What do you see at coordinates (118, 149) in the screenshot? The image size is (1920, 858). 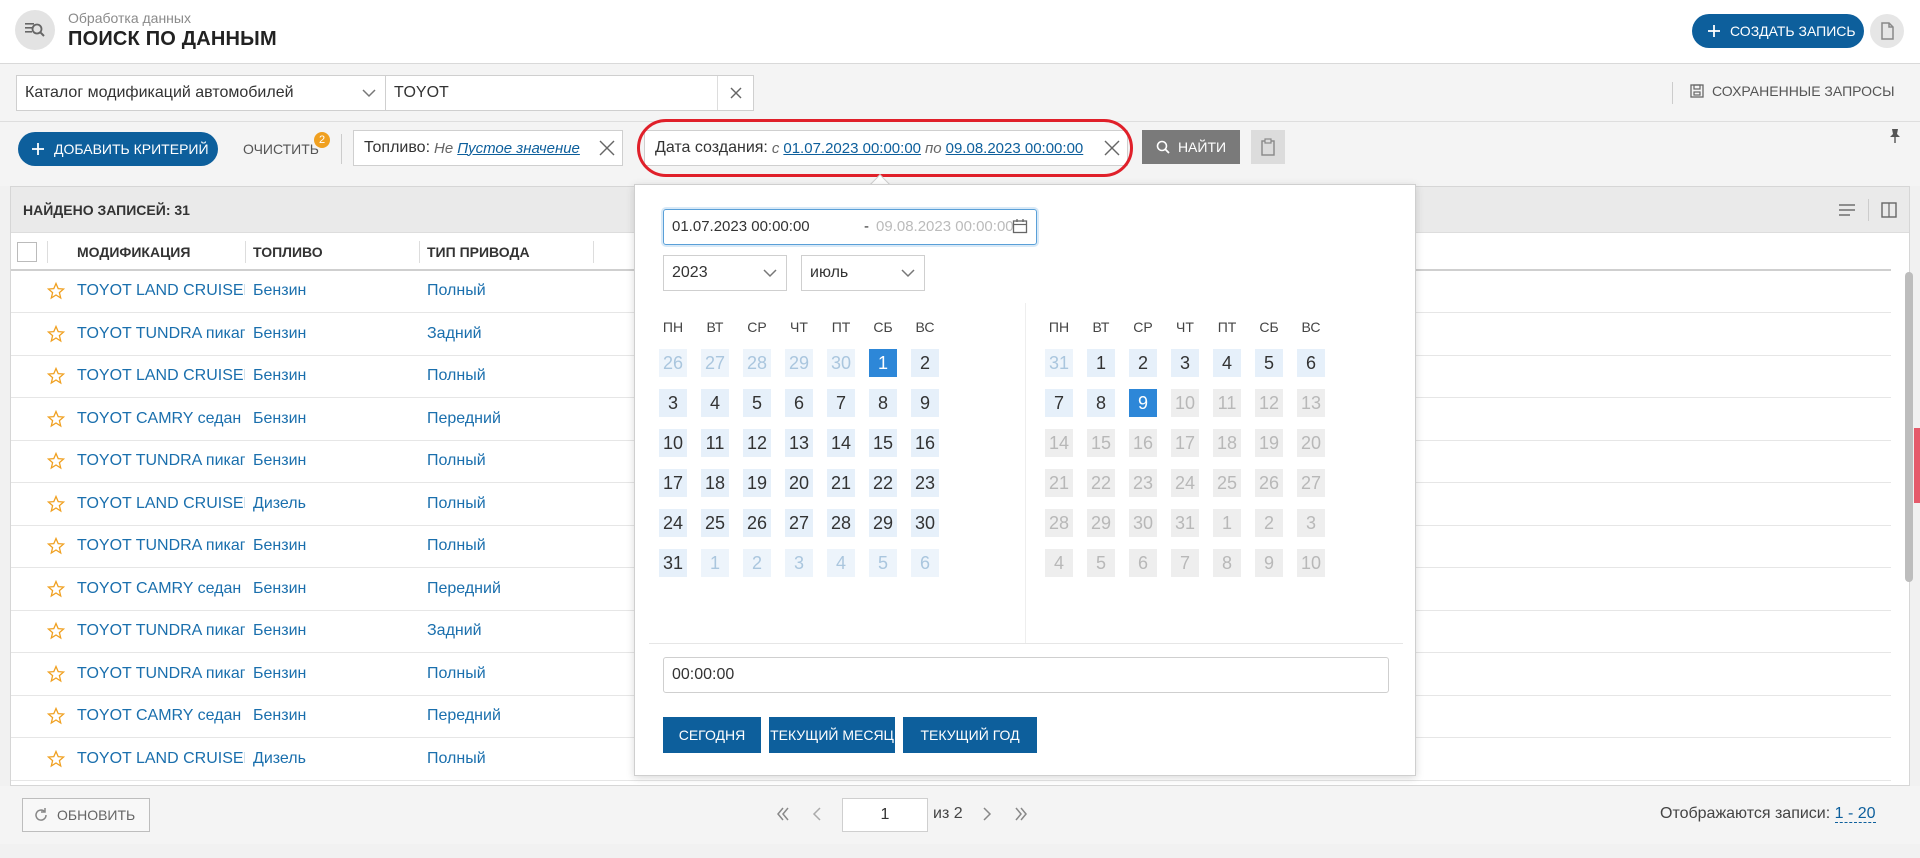 I see `add-criterion-button: ДОБАВИТЬ КРИТЕРИЙ` at bounding box center [118, 149].